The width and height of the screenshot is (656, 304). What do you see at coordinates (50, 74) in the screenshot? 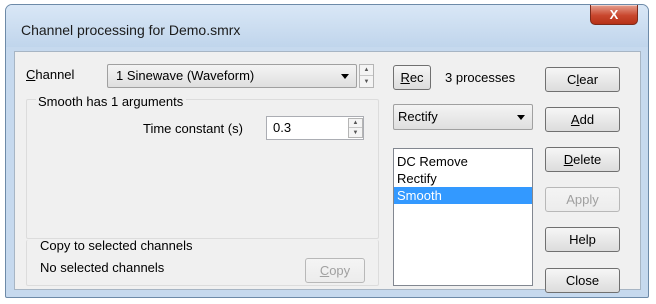
I see `channel-label: Channel` at bounding box center [50, 74].